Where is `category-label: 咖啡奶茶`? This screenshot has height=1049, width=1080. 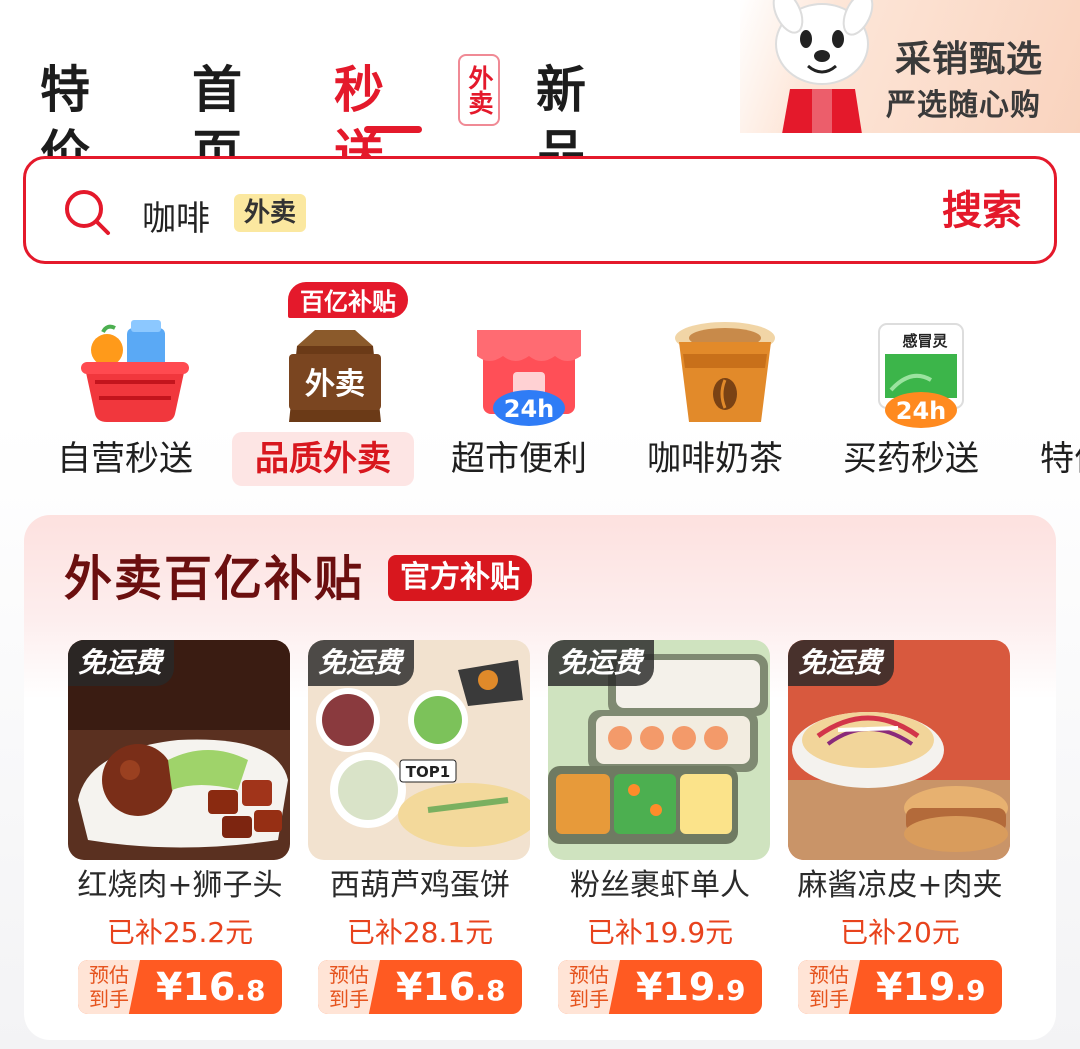
category-label: 咖啡奶茶 is located at coordinates (715, 459).